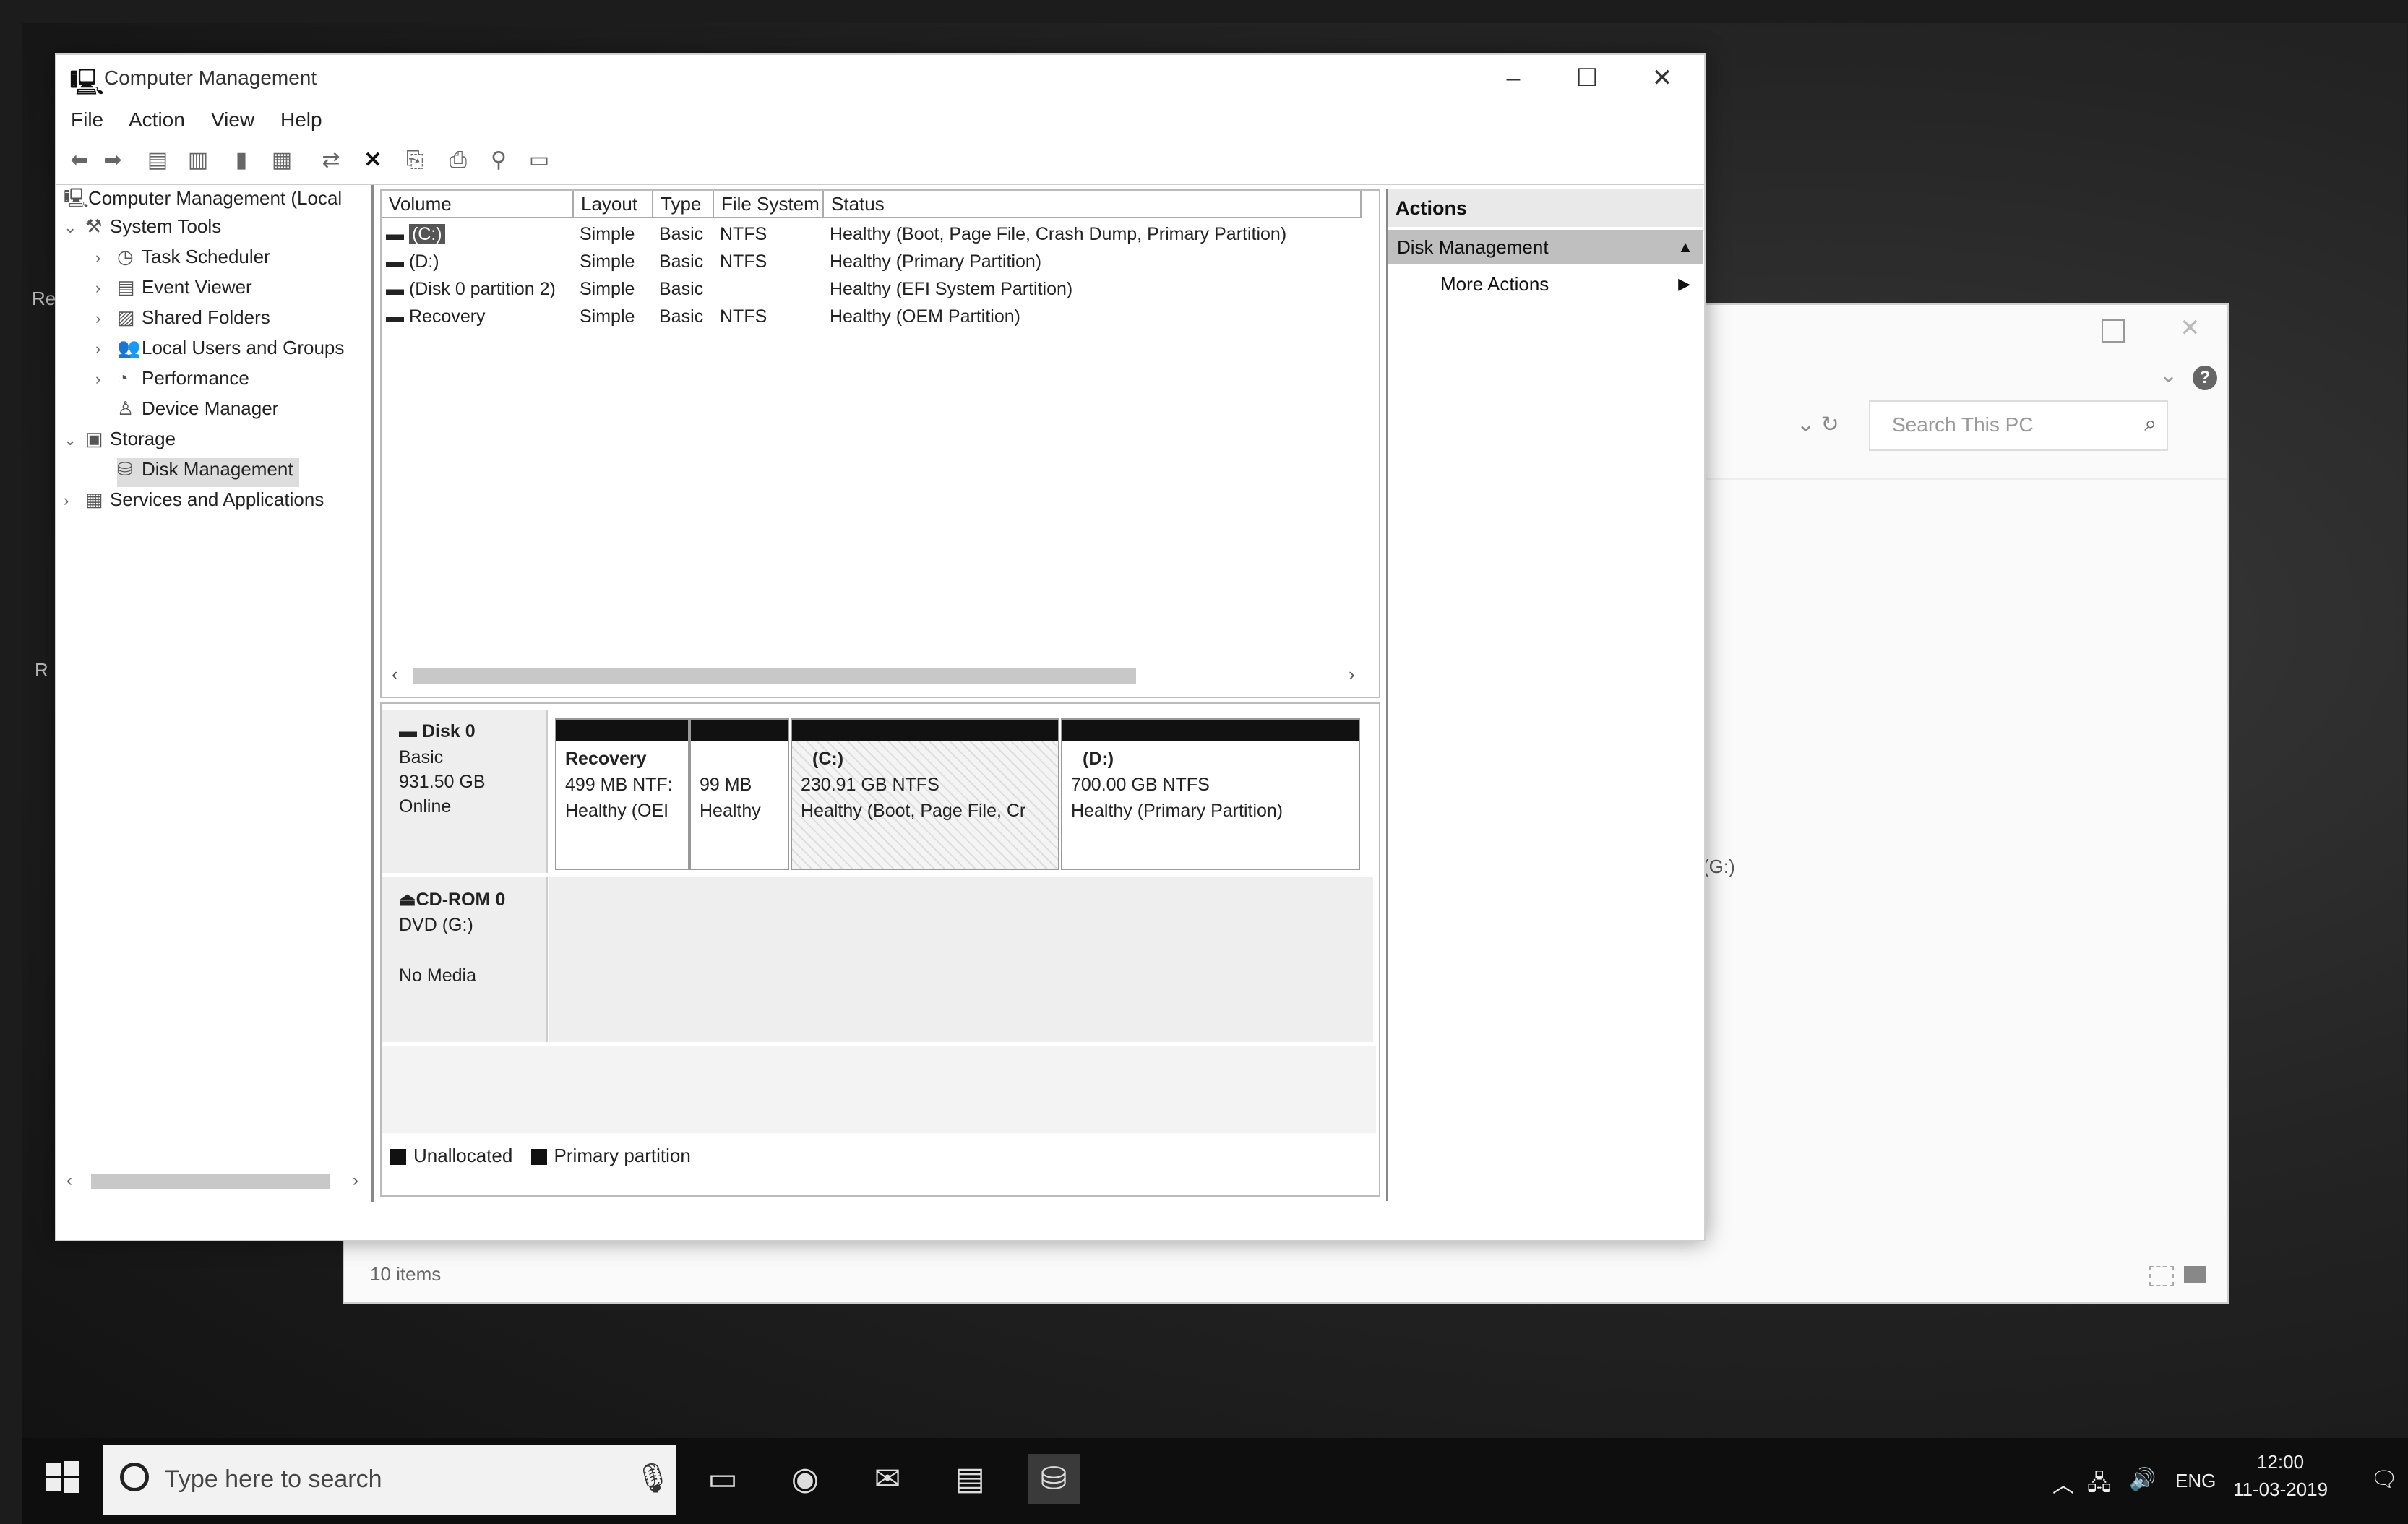 The image size is (2408, 1524). I want to click on volume-cell: ▬ (D:), so click(412, 261).